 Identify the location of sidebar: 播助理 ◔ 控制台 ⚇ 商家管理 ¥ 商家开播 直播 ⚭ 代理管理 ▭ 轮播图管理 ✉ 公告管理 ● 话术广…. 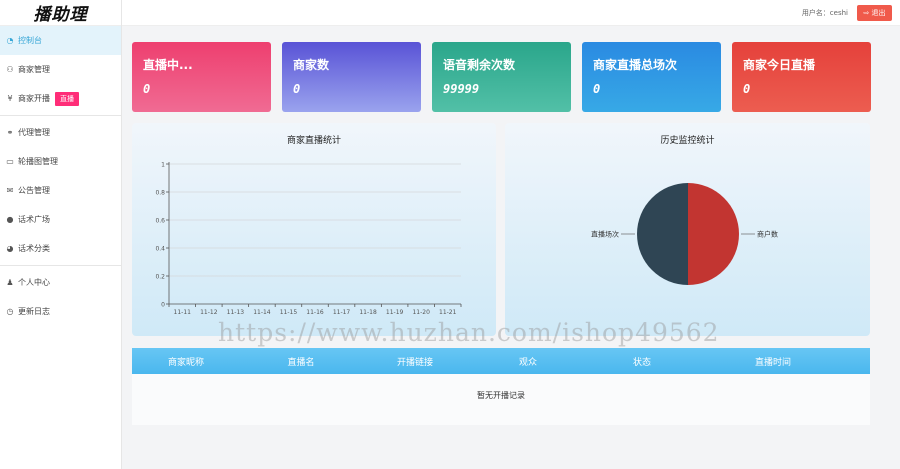
(61, 234).